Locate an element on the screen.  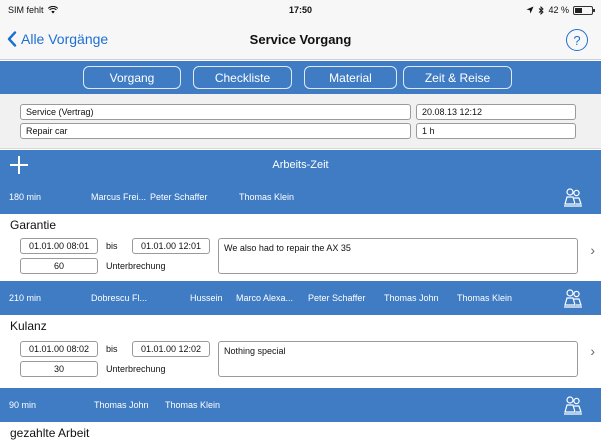
note-field: Nothing special is located at coordinates (398, 359).